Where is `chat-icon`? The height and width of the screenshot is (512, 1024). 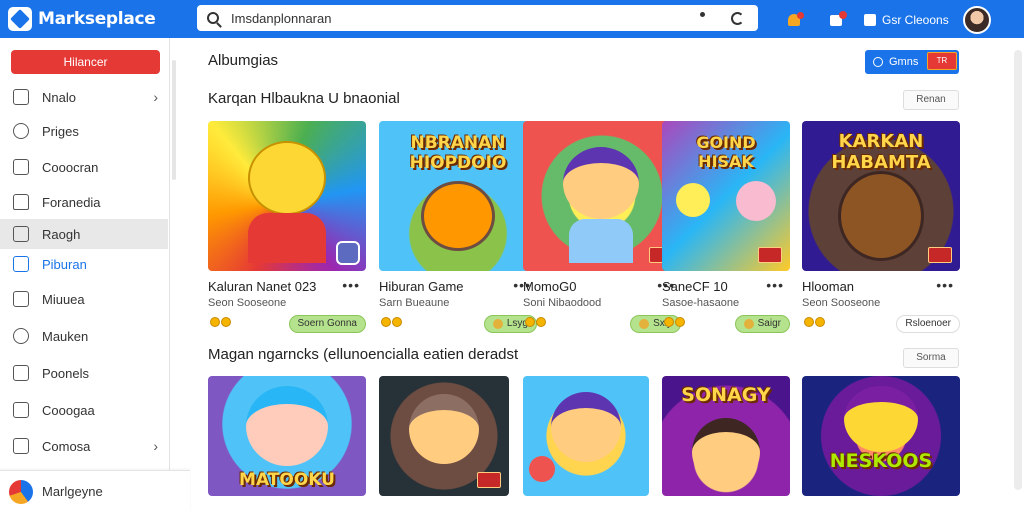 chat-icon is located at coordinates (21, 167).